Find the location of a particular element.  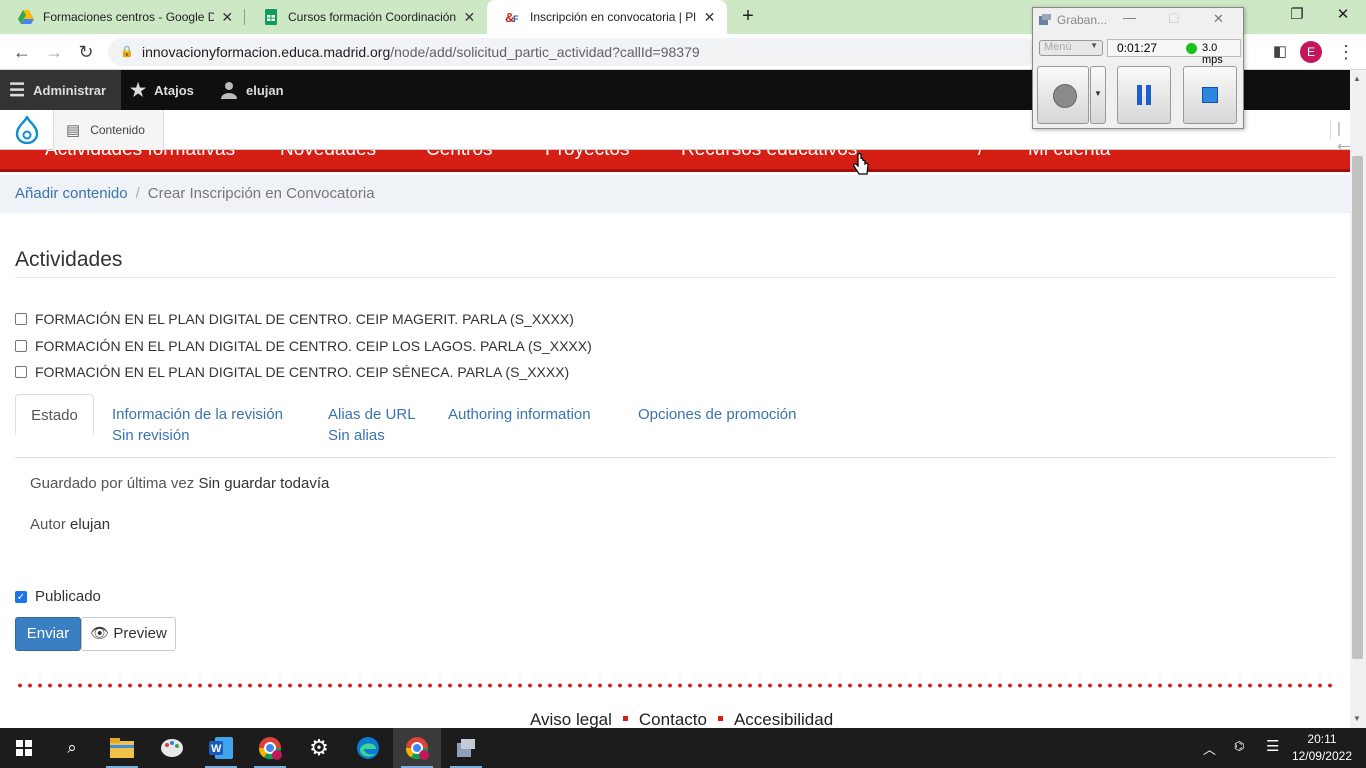

record-button is located at coordinates (1063, 95).